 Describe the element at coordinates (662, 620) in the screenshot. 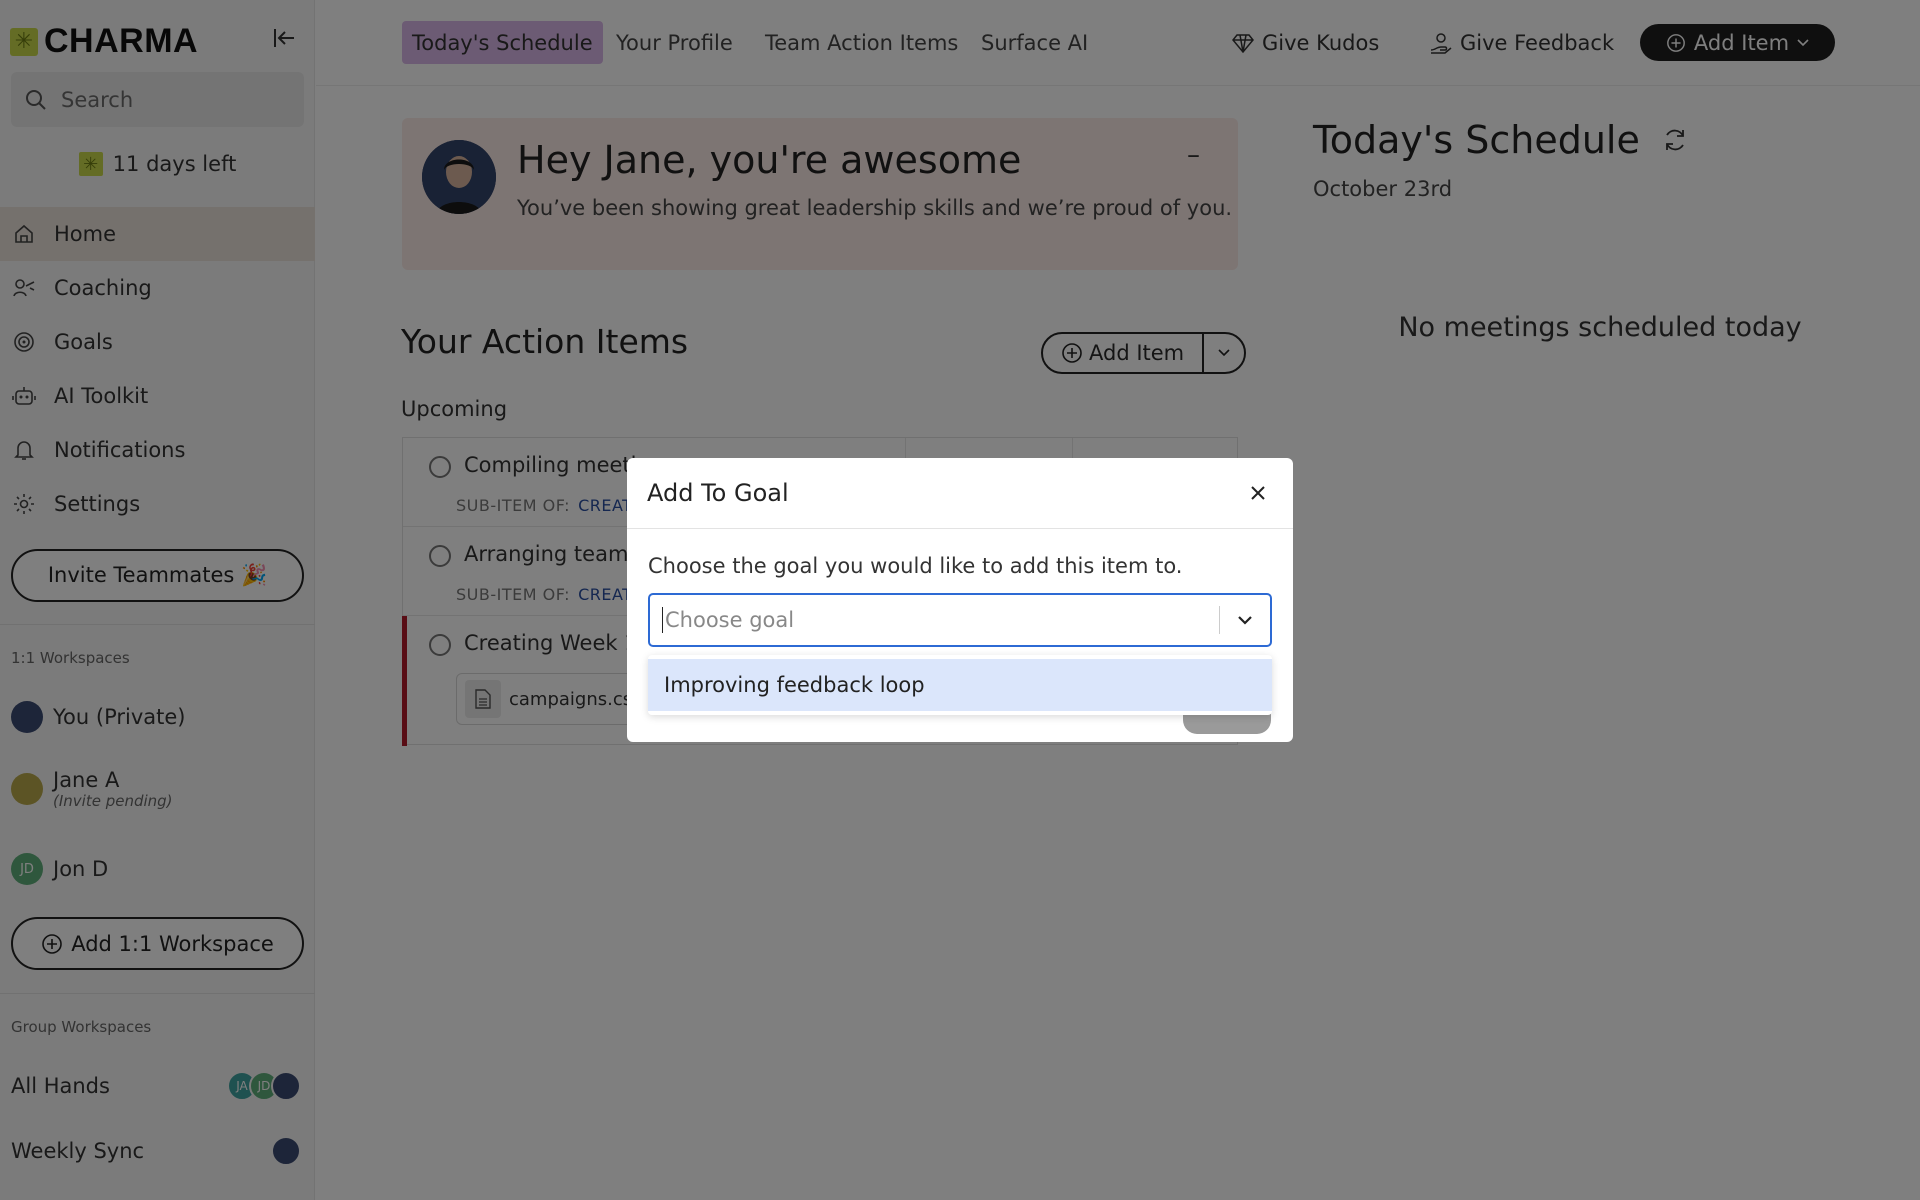

I see `text-caret` at that location.